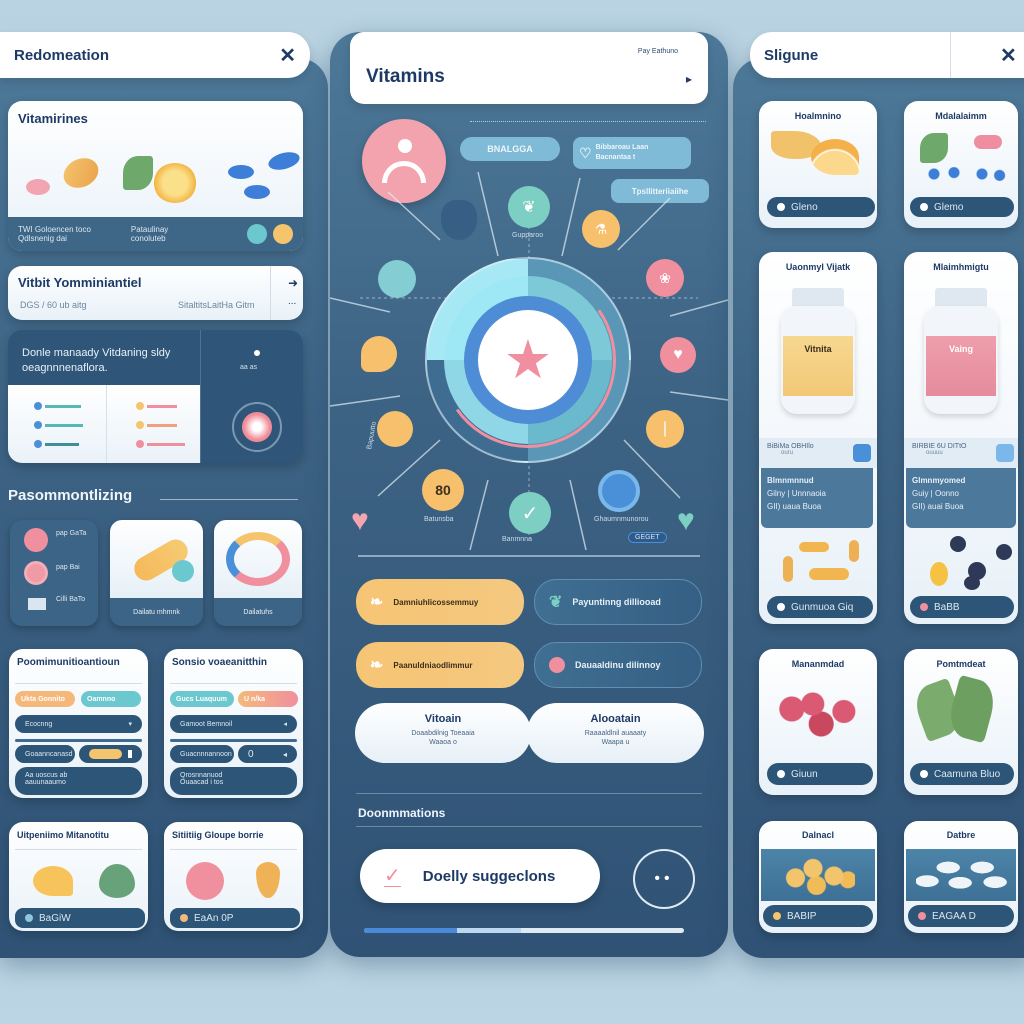  Describe the element at coordinates (615, 733) in the screenshot. I see `compare-card-other: Alooatain Raaaaldlnil auaaaty Waapa u` at that location.